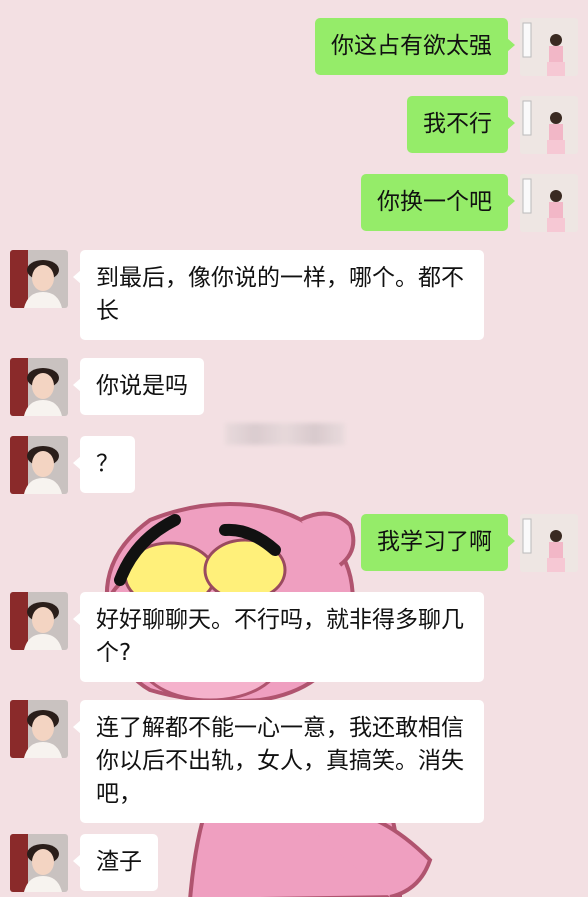  I want to click on message-row: 我学习了啊, so click(469, 543).